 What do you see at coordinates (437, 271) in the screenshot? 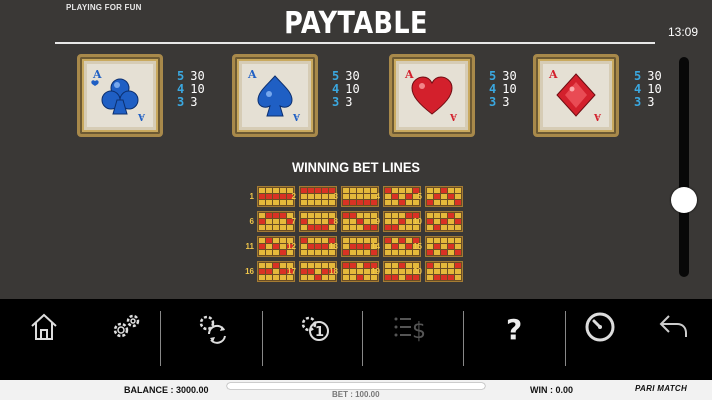
I see `bet-line-20: 20` at bounding box center [437, 271].